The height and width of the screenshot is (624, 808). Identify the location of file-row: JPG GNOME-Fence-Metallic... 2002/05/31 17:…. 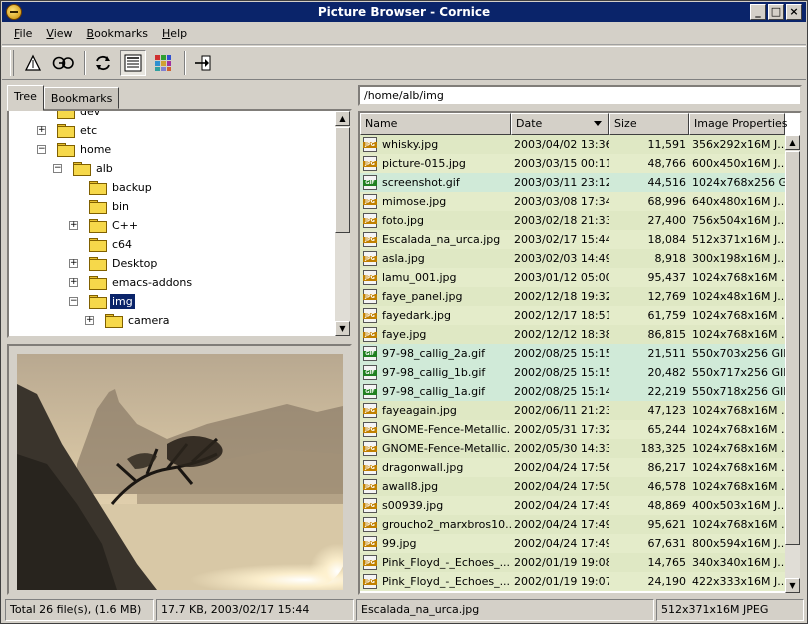
(572, 429).